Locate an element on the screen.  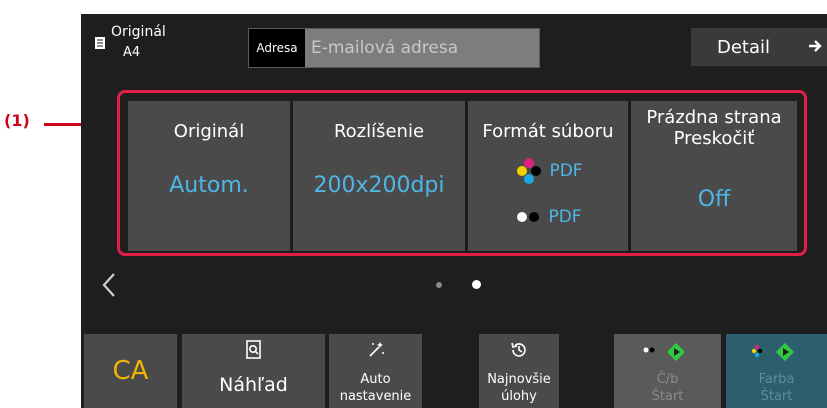
tile-original: Originál Autom. is located at coordinates (209, 176).